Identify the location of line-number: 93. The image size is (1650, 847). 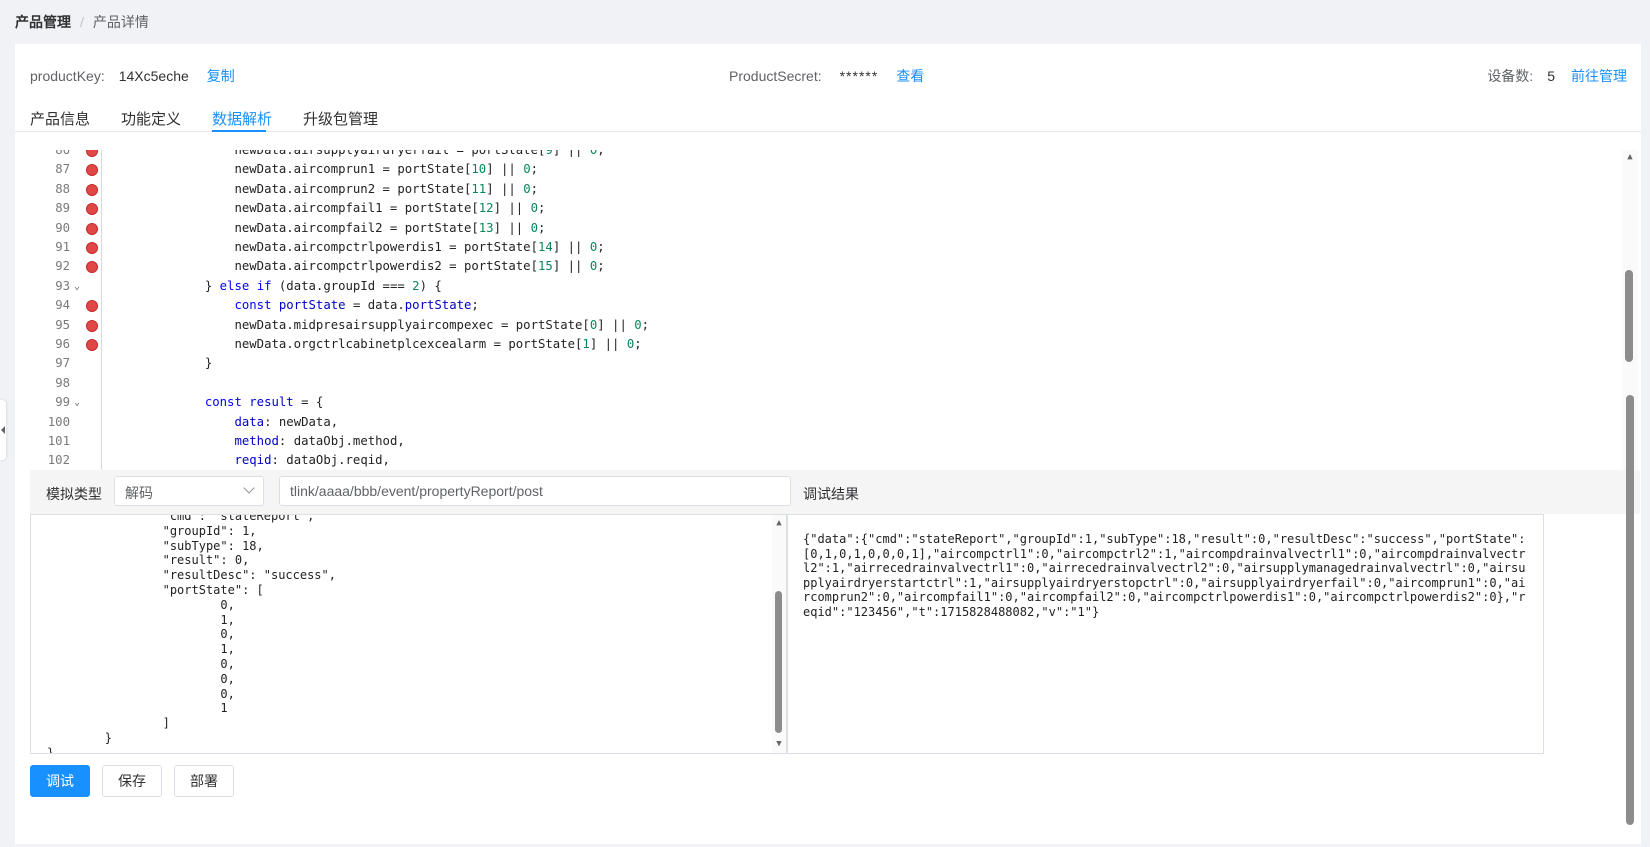
(62, 285).